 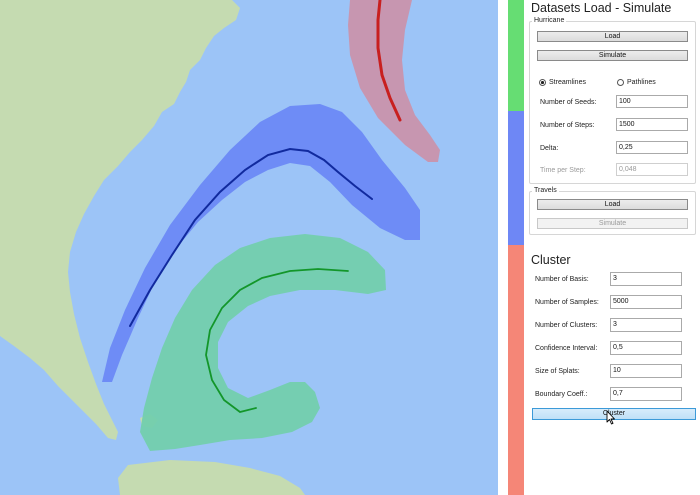 I want to click on confidence-label: Confidence Interval:, so click(x=566, y=348).